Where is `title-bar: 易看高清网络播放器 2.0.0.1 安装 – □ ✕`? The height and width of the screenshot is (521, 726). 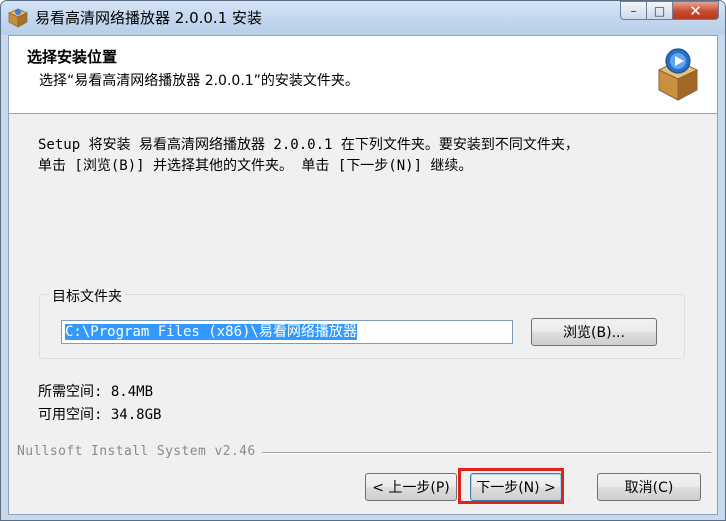 title-bar: 易看高清网络播放器 2.0.0.1 安装 – □ ✕ is located at coordinates (363, 18).